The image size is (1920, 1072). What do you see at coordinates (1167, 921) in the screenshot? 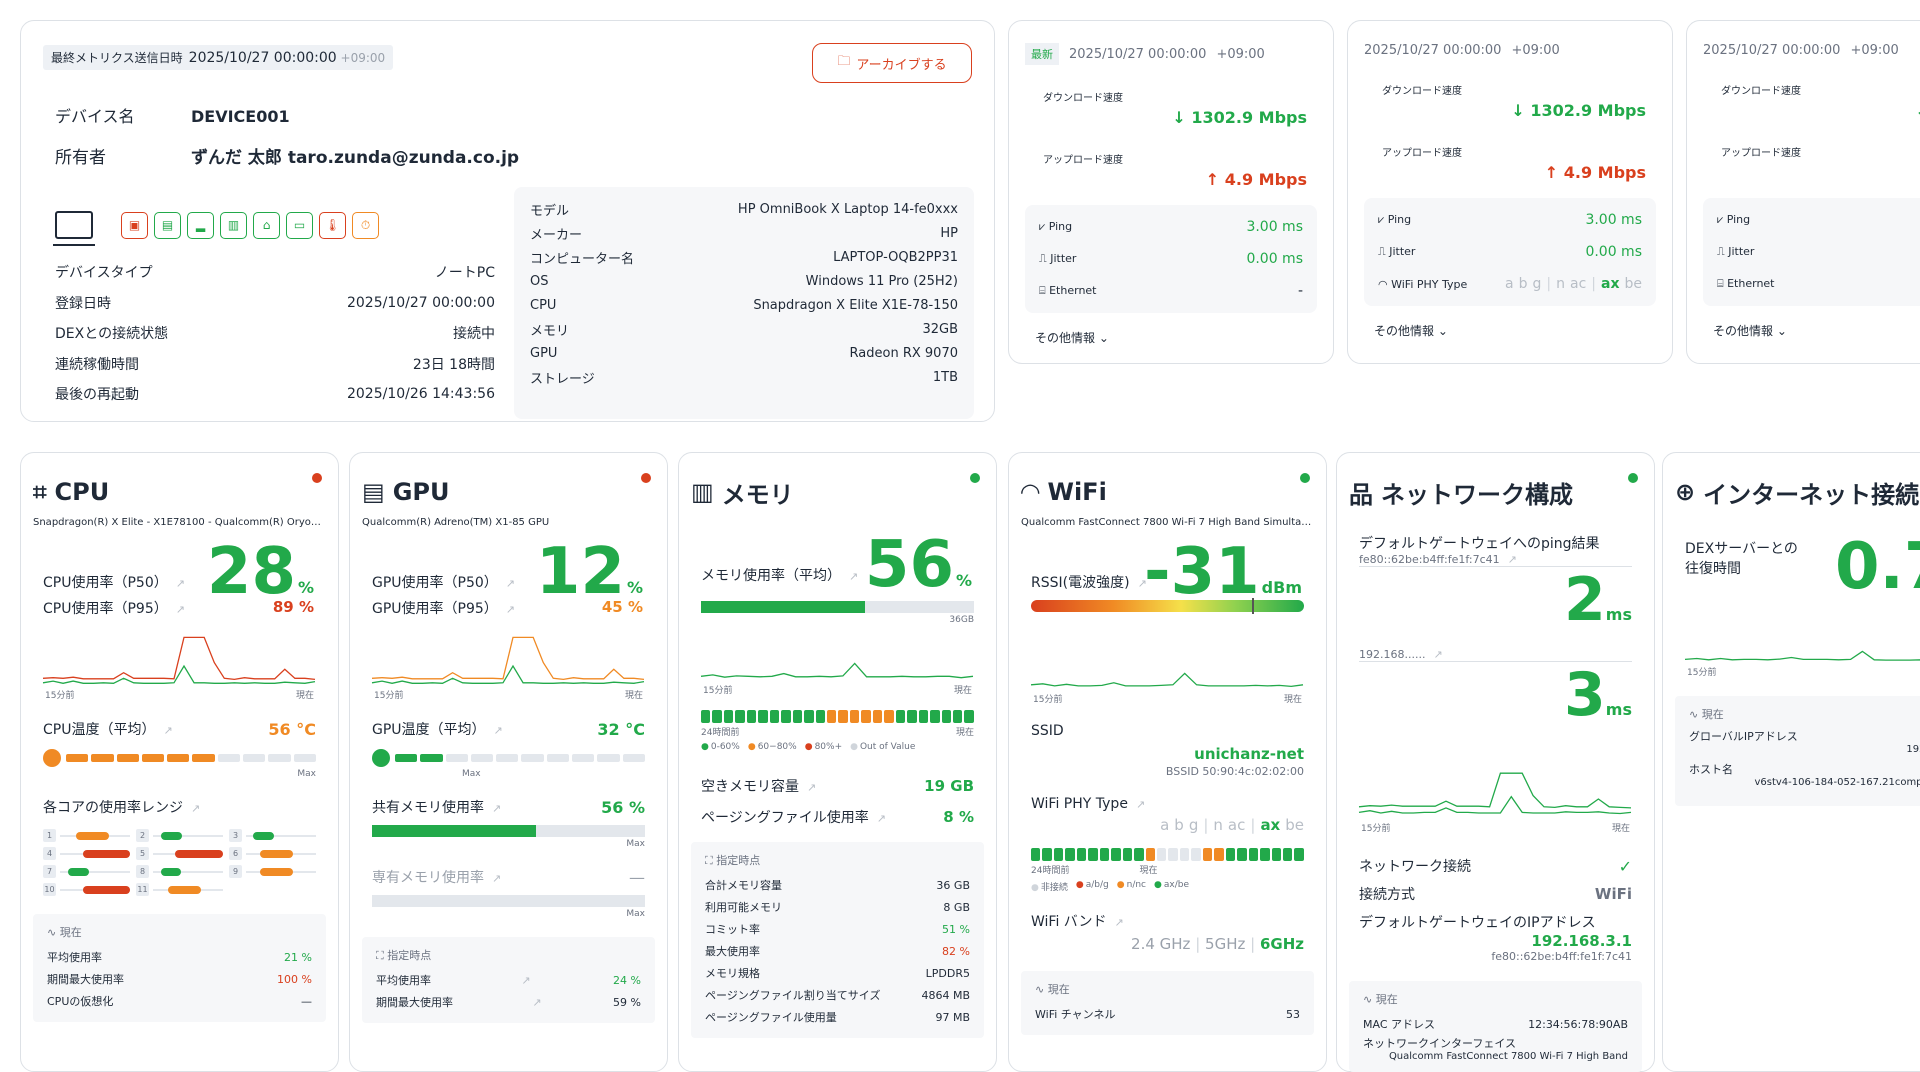
I see `wifi-band-link: WiFi バンド ↗` at bounding box center [1167, 921].